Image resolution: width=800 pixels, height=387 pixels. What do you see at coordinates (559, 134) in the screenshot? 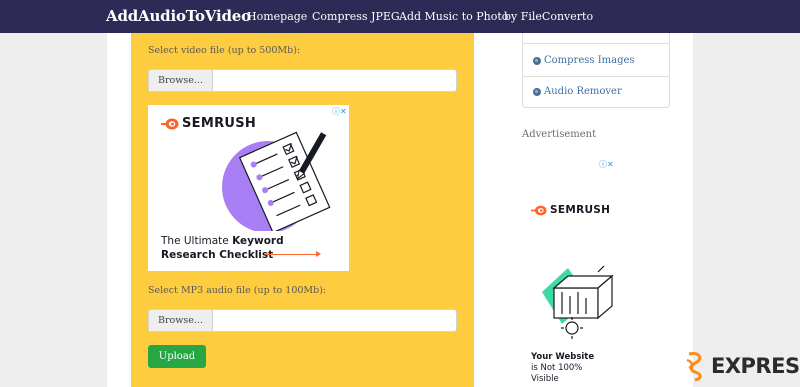
I see `advertisement-label: Advertisement` at bounding box center [559, 134].